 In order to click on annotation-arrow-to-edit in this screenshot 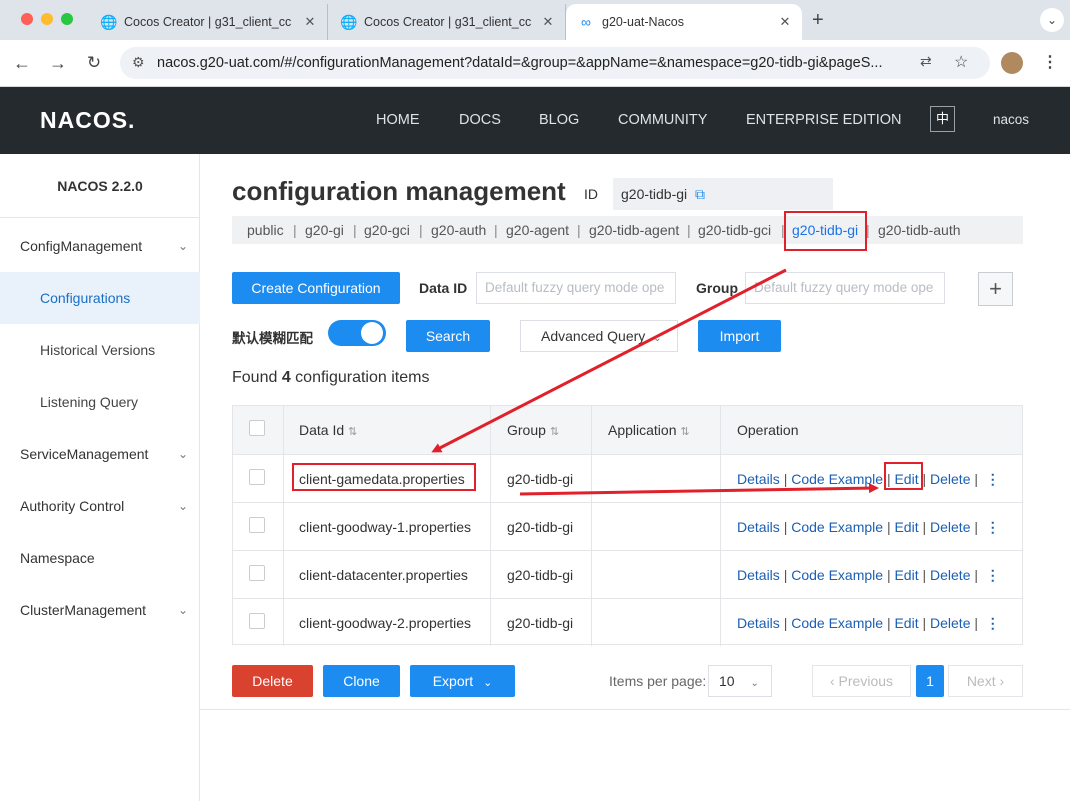, I will do `click(699, 489)`.